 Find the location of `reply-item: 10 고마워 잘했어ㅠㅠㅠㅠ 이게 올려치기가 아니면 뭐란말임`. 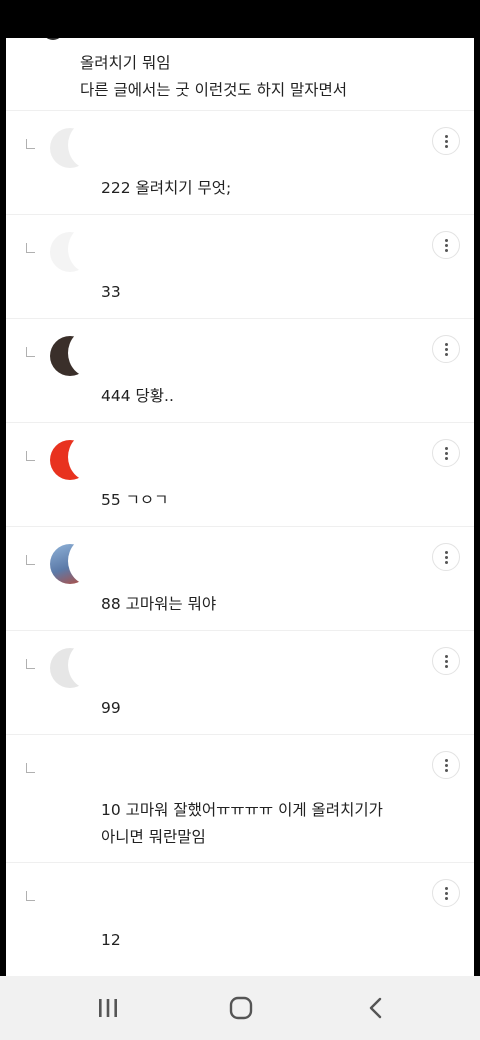

reply-item: 10 고마워 잘했어ㅠㅠㅠㅠ 이게 올려치기가 아니면 뭐란말임 is located at coordinates (240, 799).